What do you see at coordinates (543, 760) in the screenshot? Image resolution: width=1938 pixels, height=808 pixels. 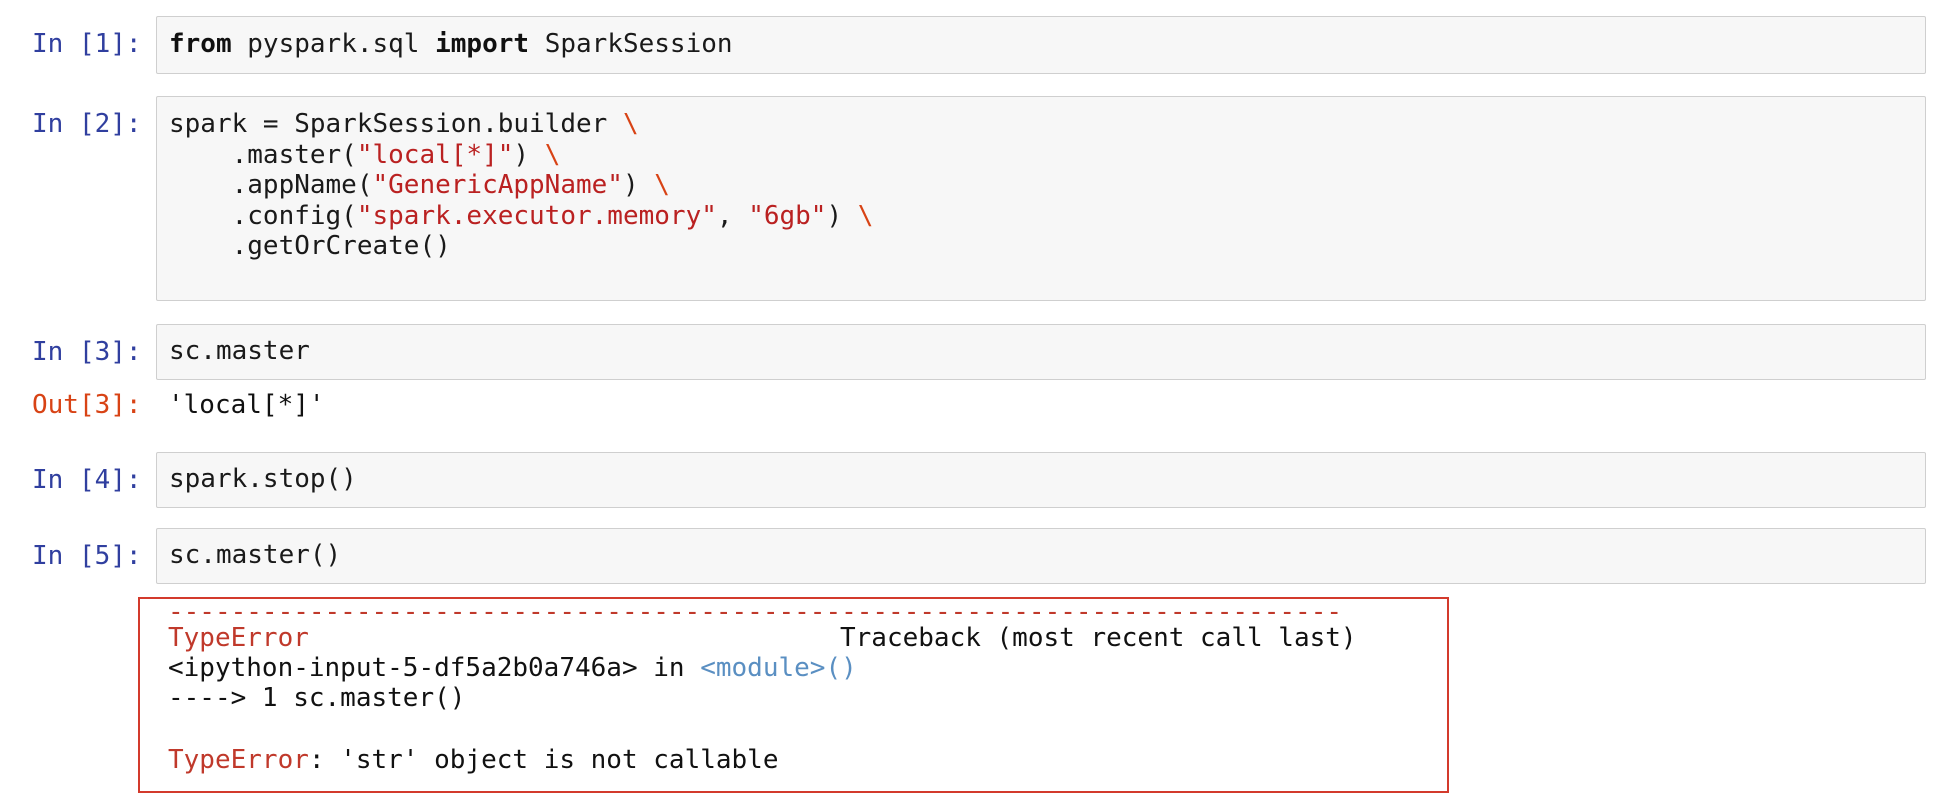 I see `final-error-message: : 'str' object is not callable` at bounding box center [543, 760].